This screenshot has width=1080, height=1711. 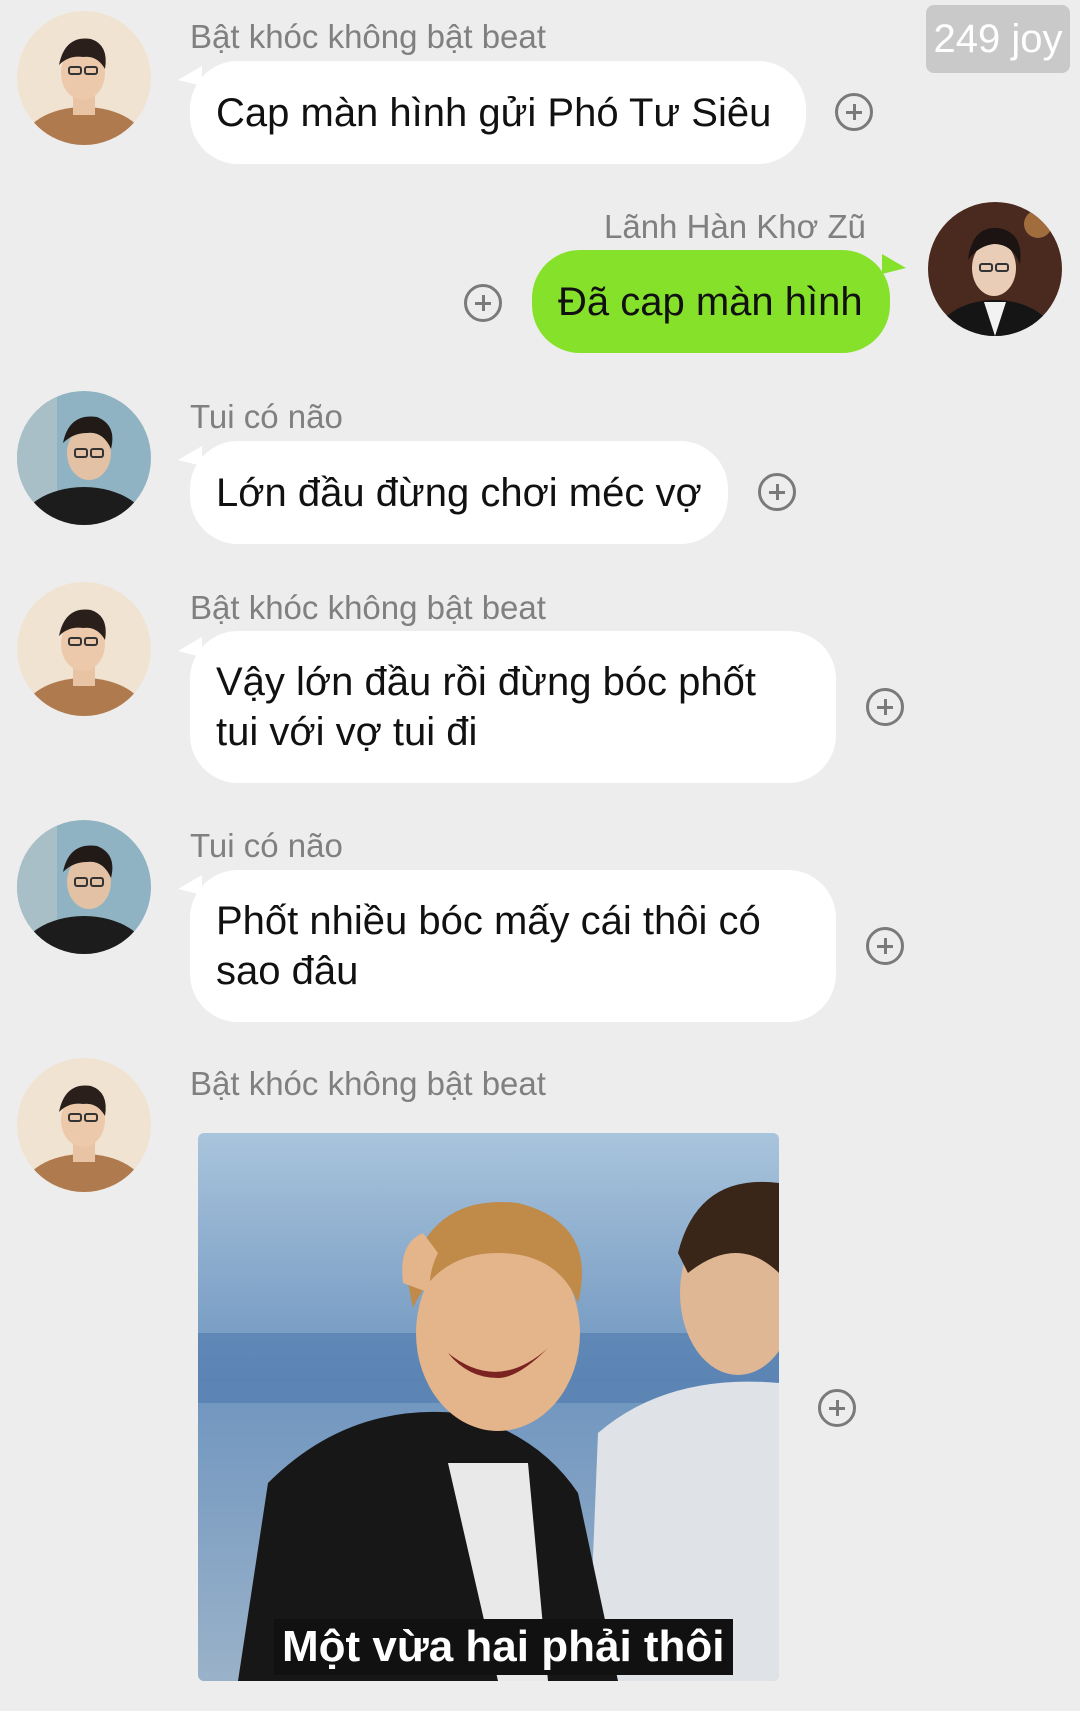 I want to click on message-text: Đã cap màn hình, so click(x=710, y=301).